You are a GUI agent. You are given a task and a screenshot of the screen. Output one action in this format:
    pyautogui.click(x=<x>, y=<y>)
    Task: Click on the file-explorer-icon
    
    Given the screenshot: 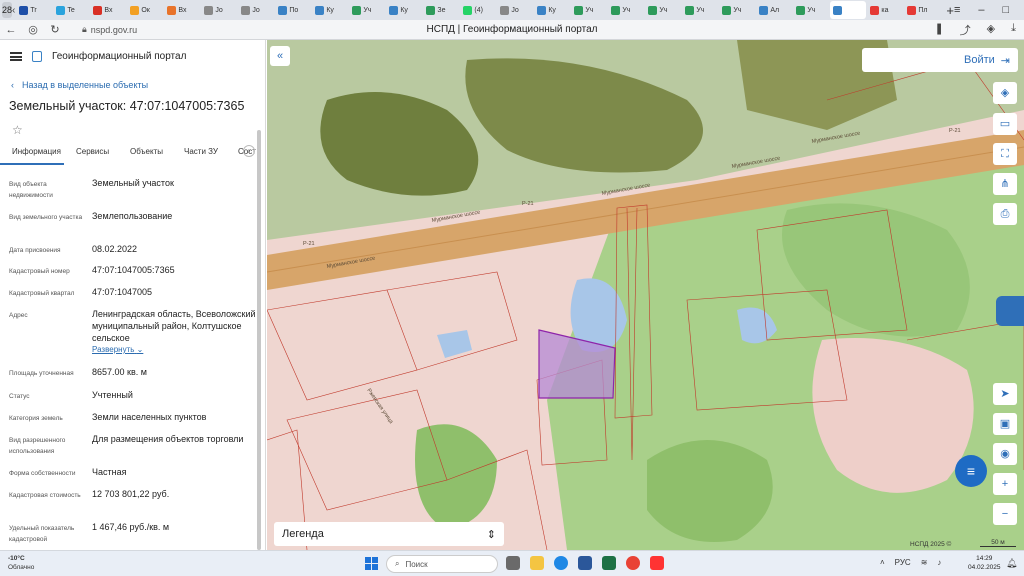 What is the action you would take?
    pyautogui.click(x=537, y=563)
    